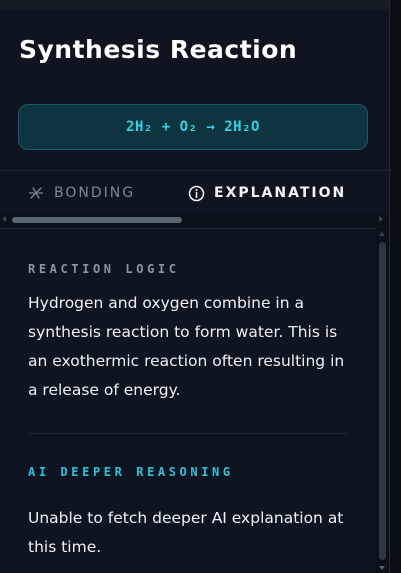 This screenshot has height=573, width=401. I want to click on scroll-down-icon, so click(382, 568).